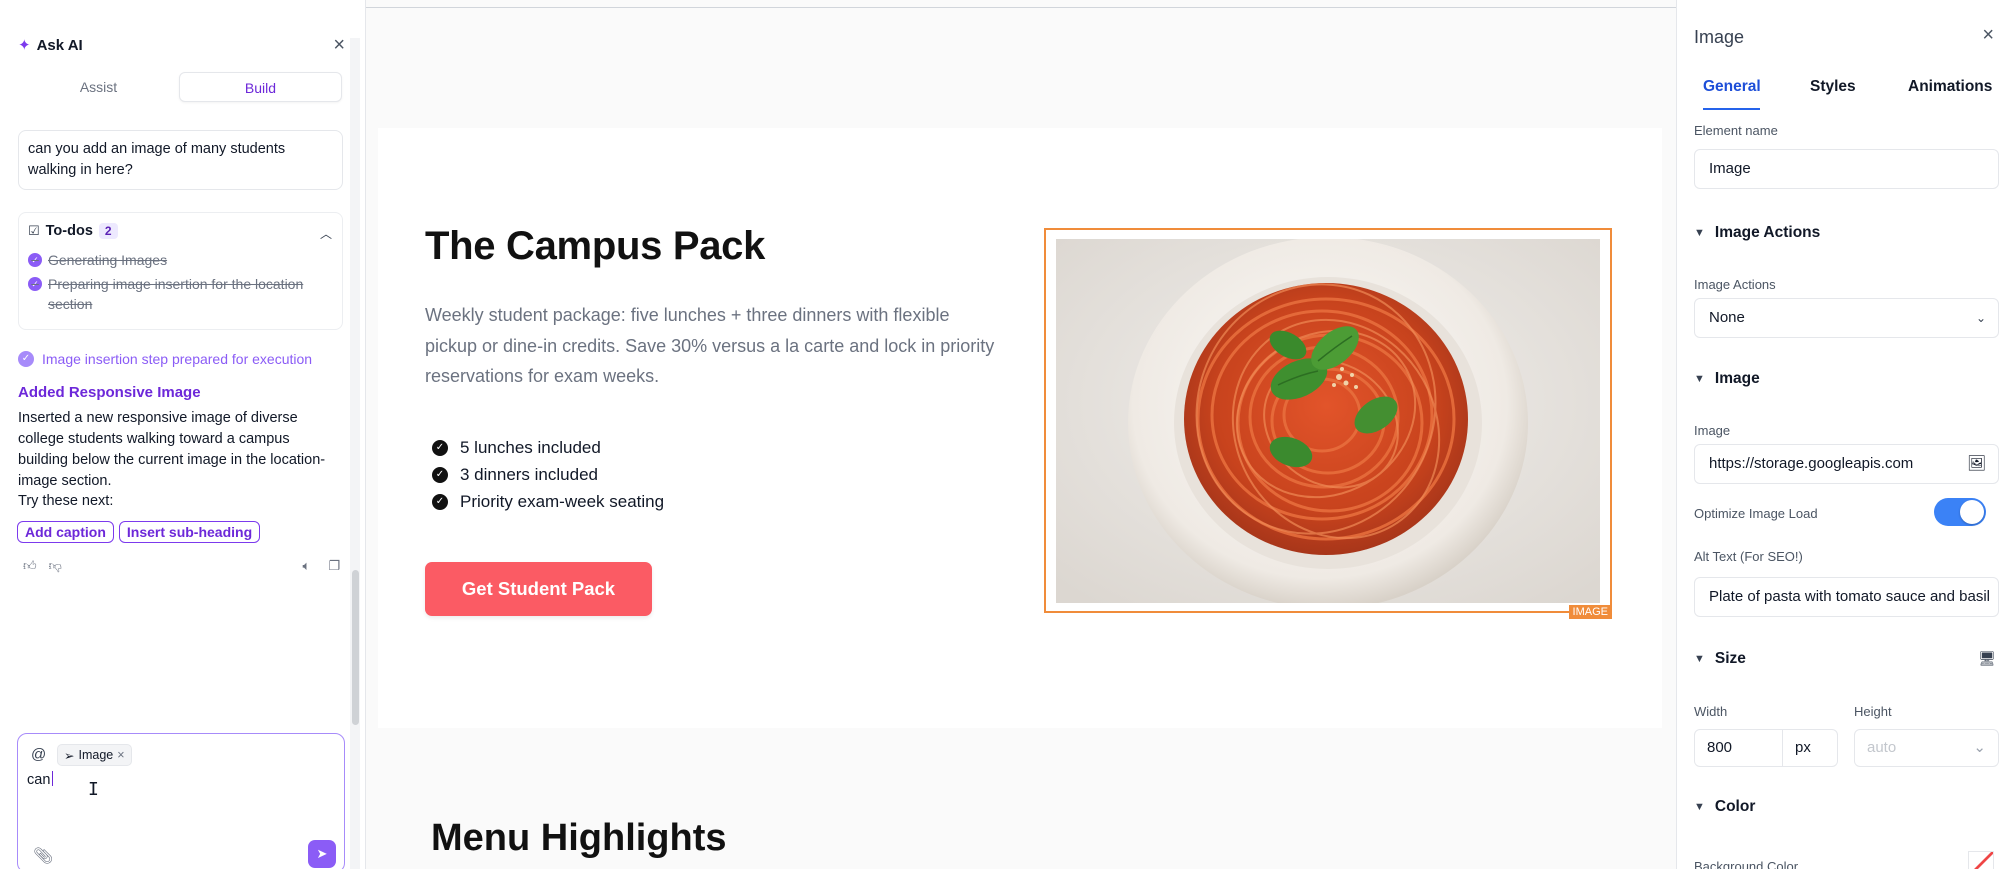 The height and width of the screenshot is (869, 2000). What do you see at coordinates (1712, 430) in the screenshot?
I see `image-url-label: Image` at bounding box center [1712, 430].